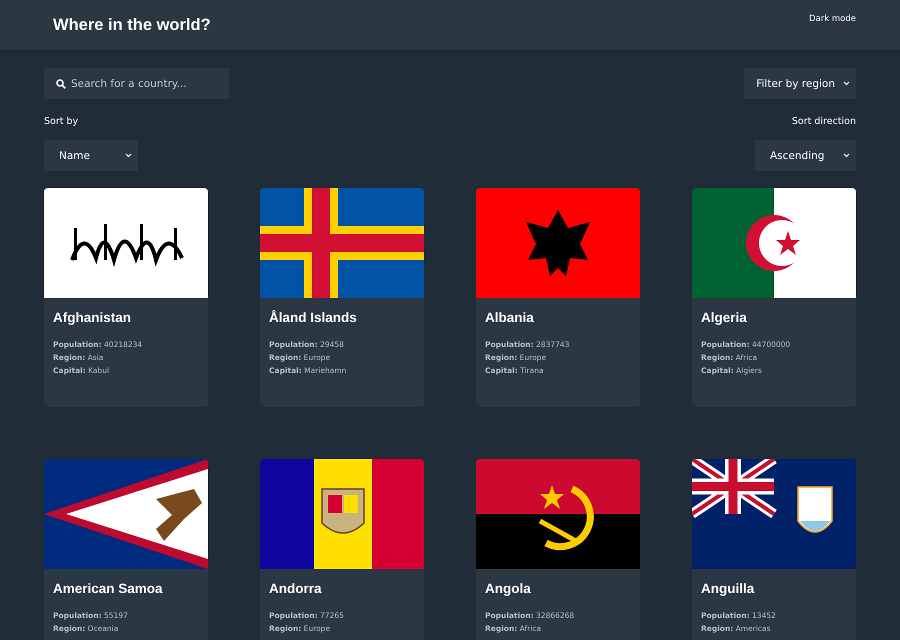 The height and width of the screenshot is (640, 900). I want to click on country-name: American Samoa, so click(108, 588).